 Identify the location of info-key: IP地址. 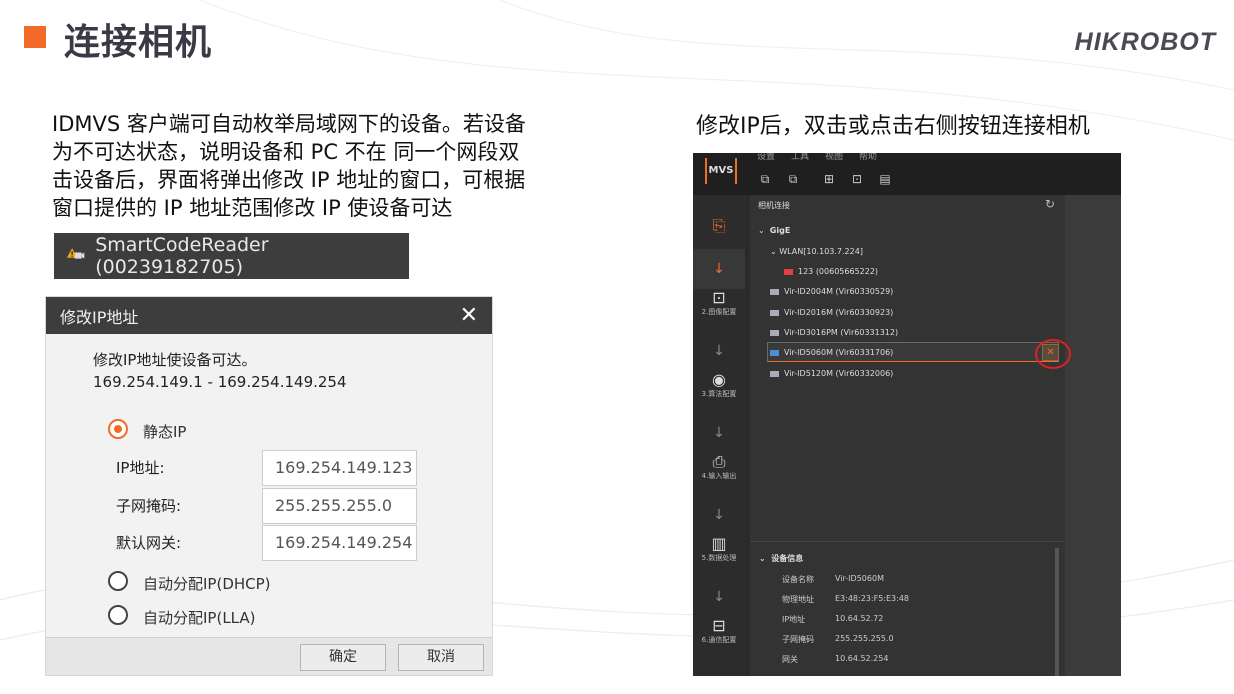
(794, 619).